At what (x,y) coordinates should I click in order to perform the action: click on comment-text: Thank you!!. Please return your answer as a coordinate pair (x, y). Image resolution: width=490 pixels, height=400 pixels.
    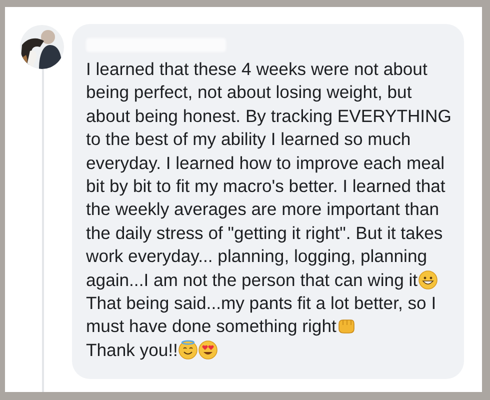
    Looking at the image, I should click on (132, 350).